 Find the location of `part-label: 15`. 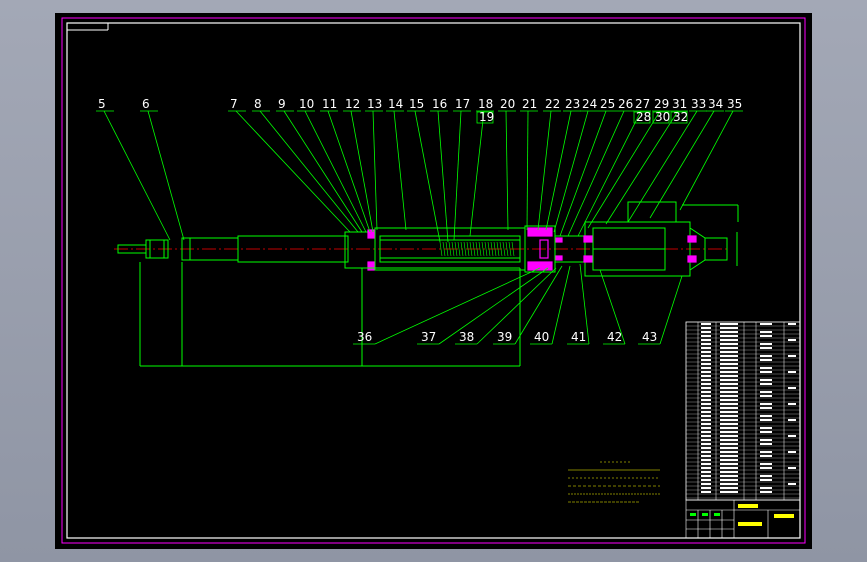

part-label: 15 is located at coordinates (416, 104).